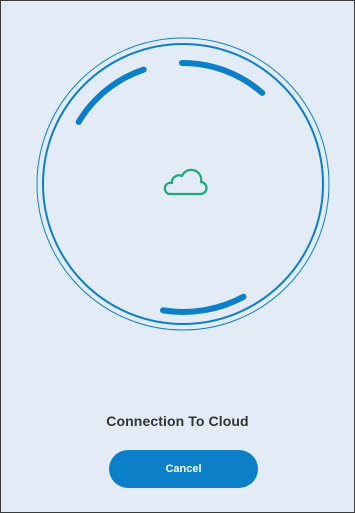 This screenshot has width=355, height=513. Describe the element at coordinates (183, 469) in the screenshot. I see `cancel-button: Cancel` at that location.